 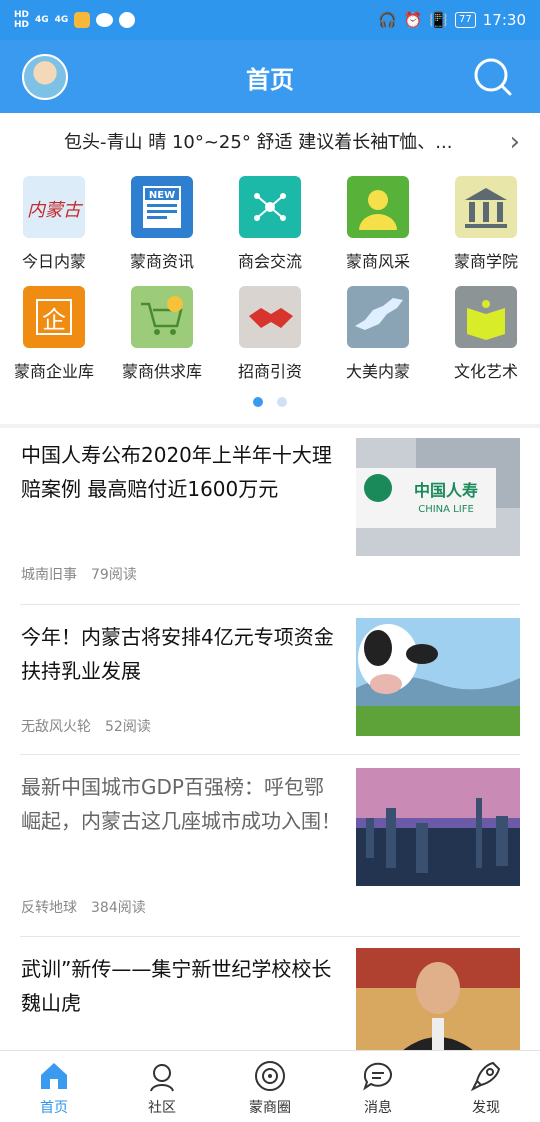 I want to click on network-icon, so click(x=270, y=207).